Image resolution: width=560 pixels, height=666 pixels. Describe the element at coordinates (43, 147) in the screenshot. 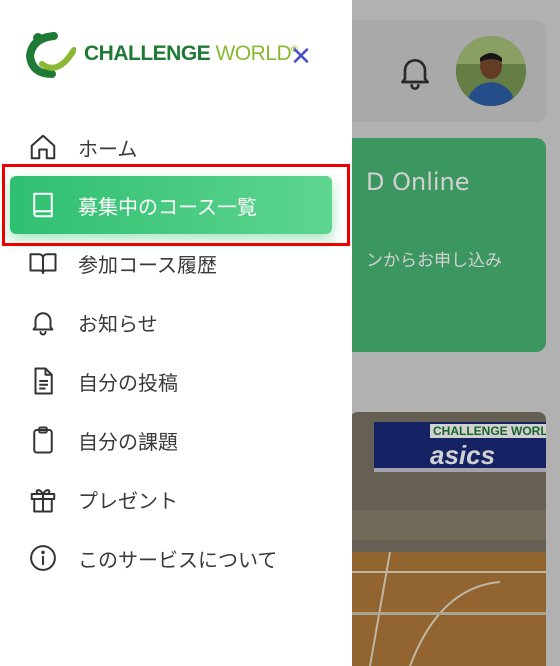

I see `home-icon` at that location.